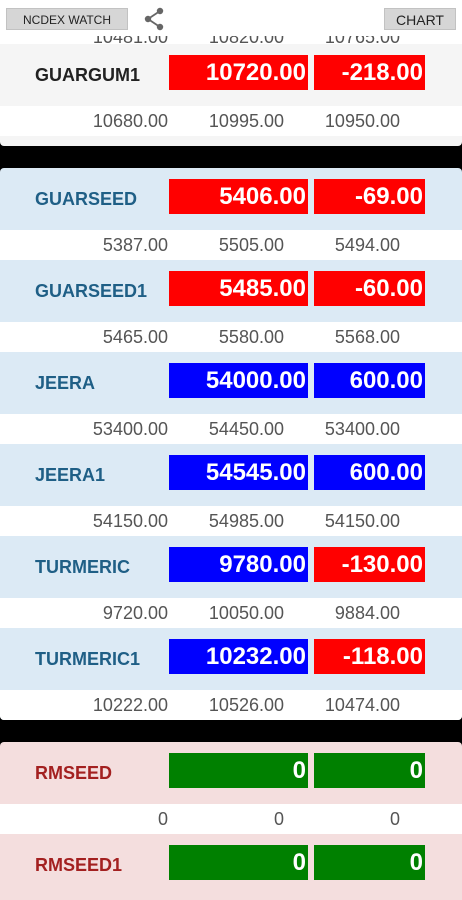  What do you see at coordinates (278, 819) in the screenshot?
I see `quote-high: 0` at bounding box center [278, 819].